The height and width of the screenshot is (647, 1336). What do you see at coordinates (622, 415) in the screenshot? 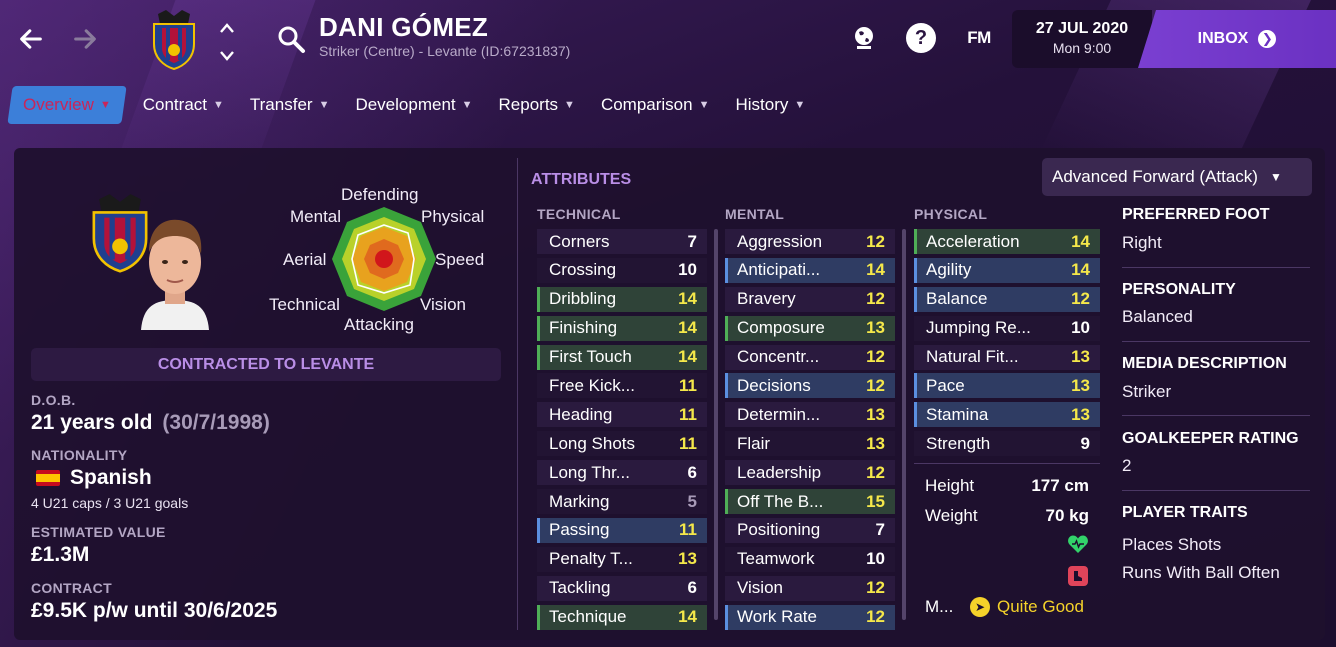
I see `attribute-row: Heading 11` at bounding box center [622, 415].